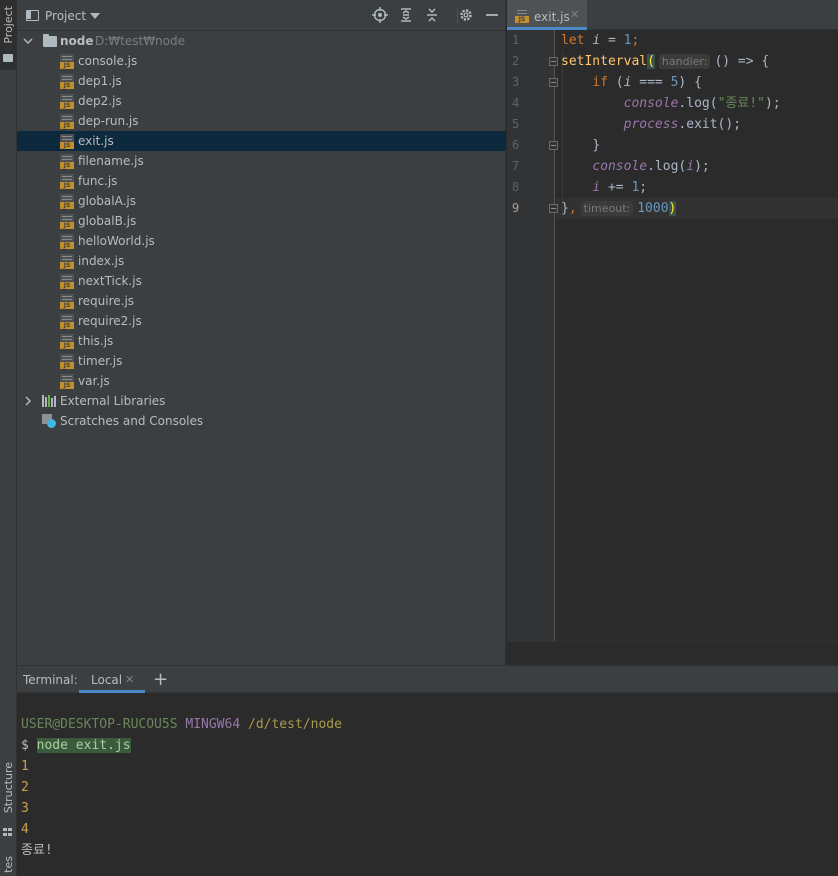 This screenshot has width=838, height=876. I want to click on tree-file-label: console.js, so click(108, 61).